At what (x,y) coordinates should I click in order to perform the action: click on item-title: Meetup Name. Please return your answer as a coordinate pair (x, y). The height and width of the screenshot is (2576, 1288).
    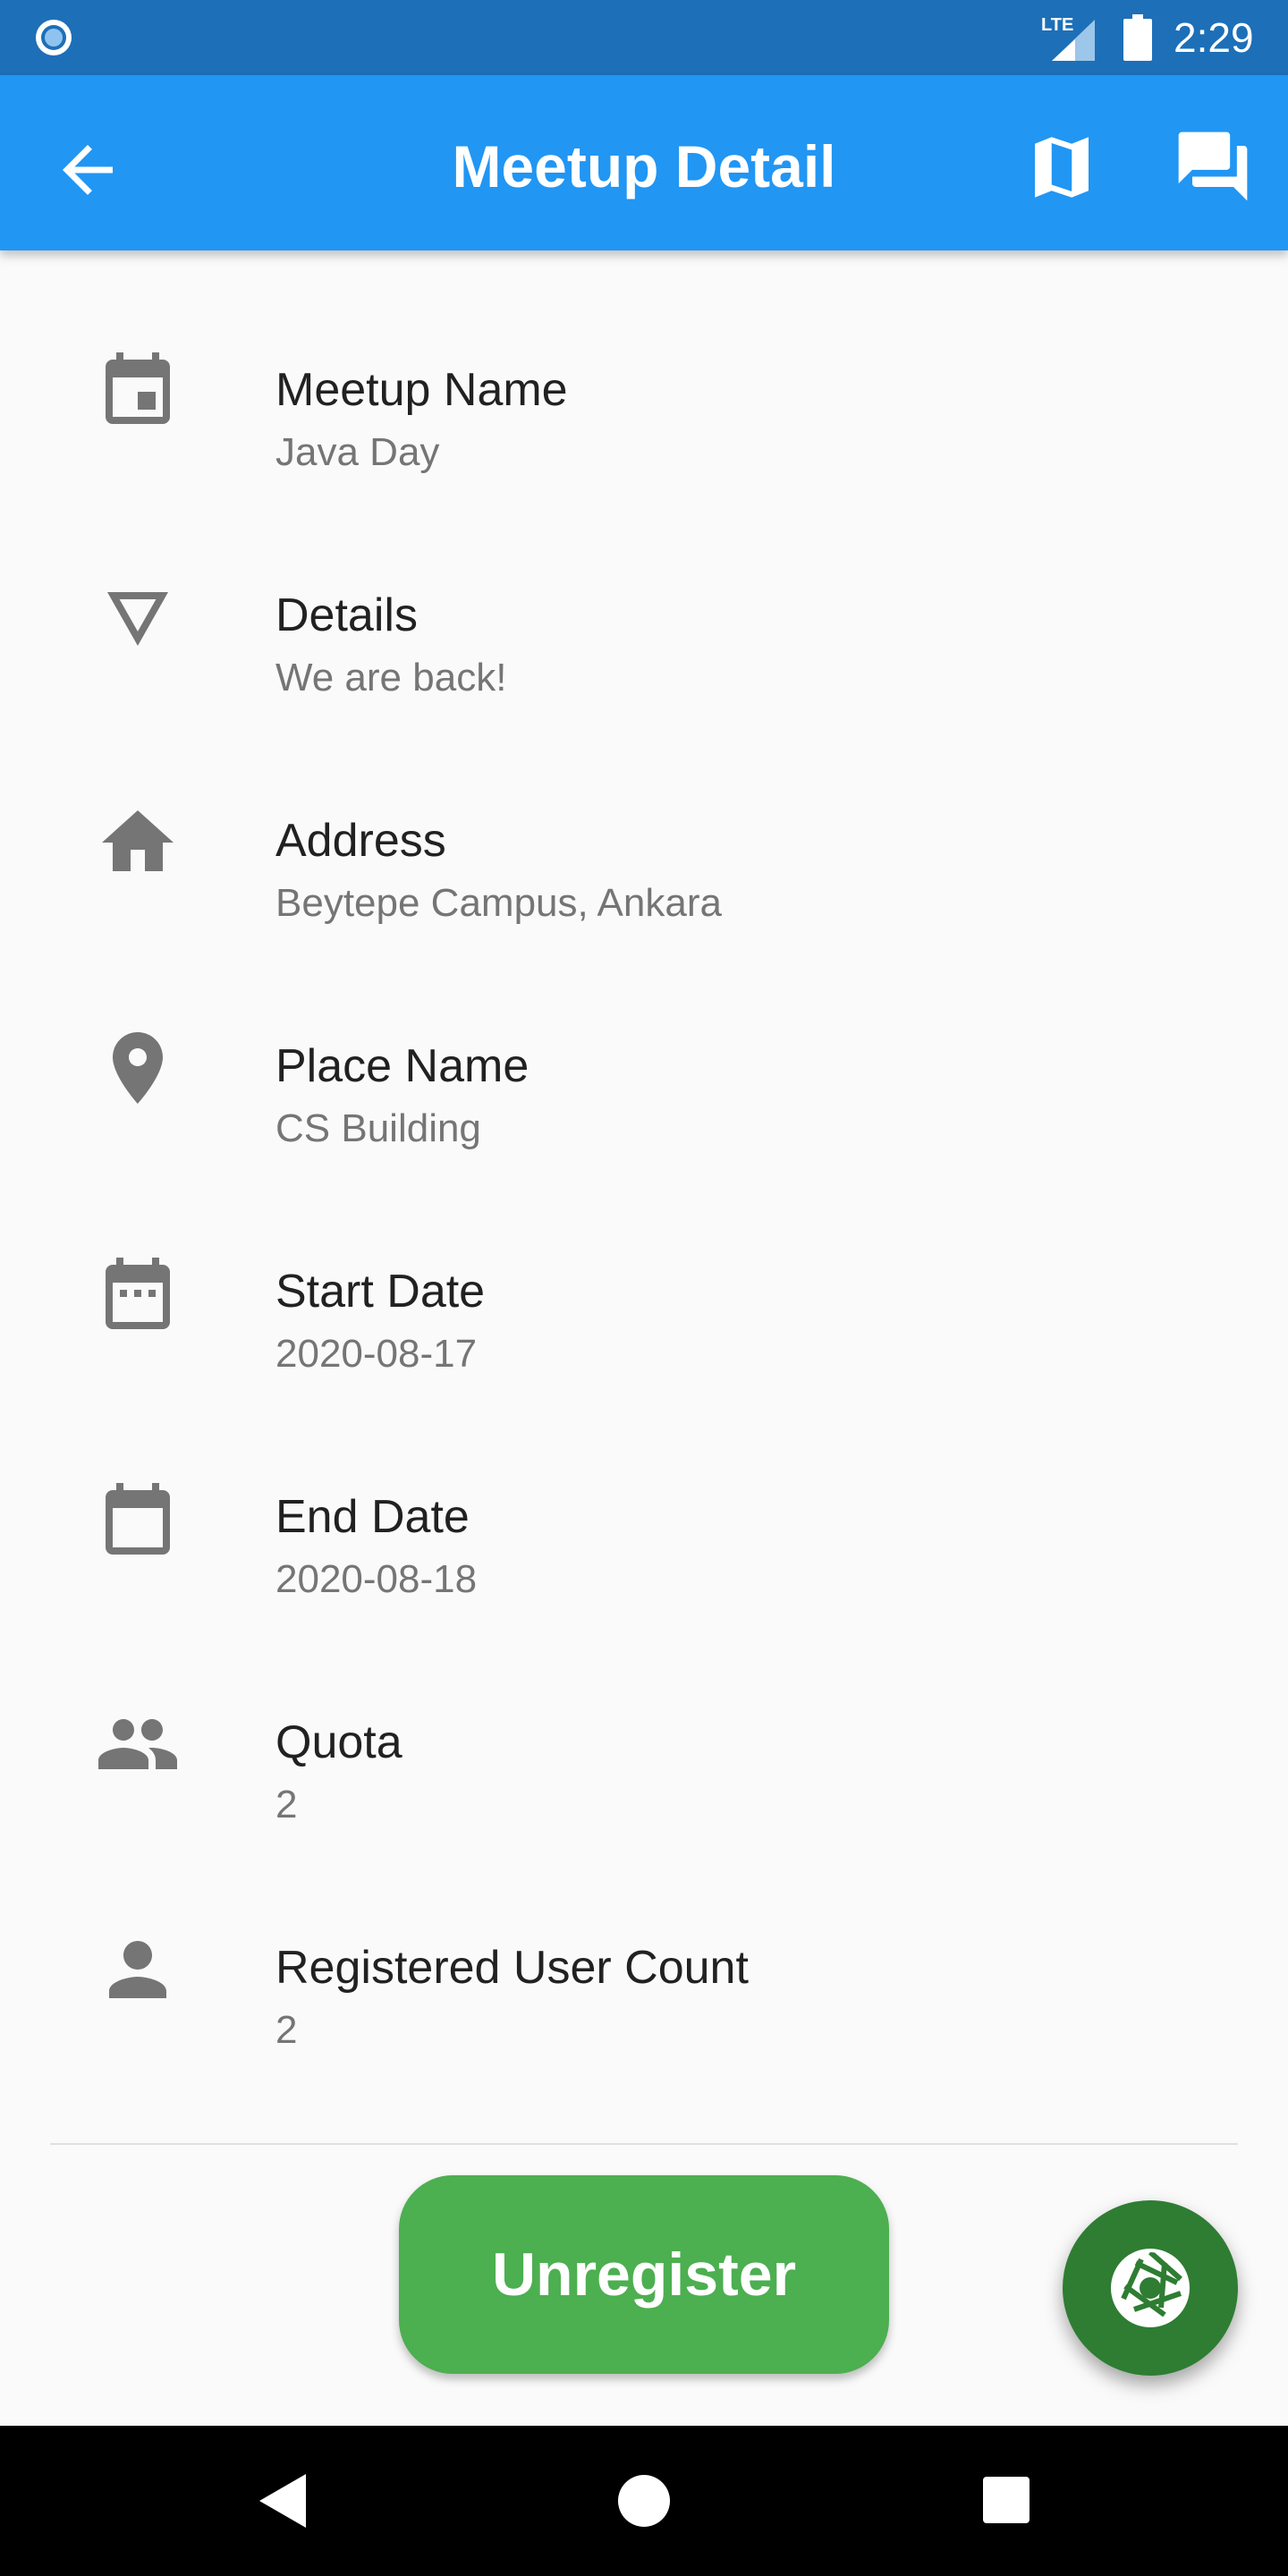
    Looking at the image, I should click on (421, 390).